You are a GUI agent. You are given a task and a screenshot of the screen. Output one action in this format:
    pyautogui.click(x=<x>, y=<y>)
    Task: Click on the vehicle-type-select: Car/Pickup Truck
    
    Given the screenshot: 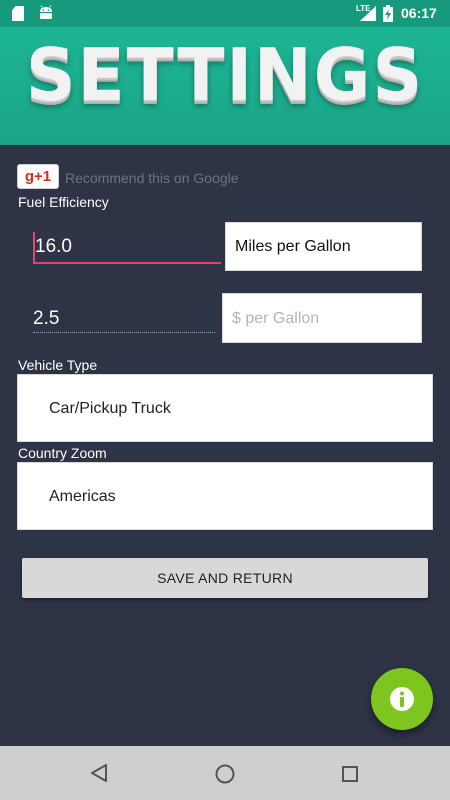 What is the action you would take?
    pyautogui.click(x=225, y=408)
    